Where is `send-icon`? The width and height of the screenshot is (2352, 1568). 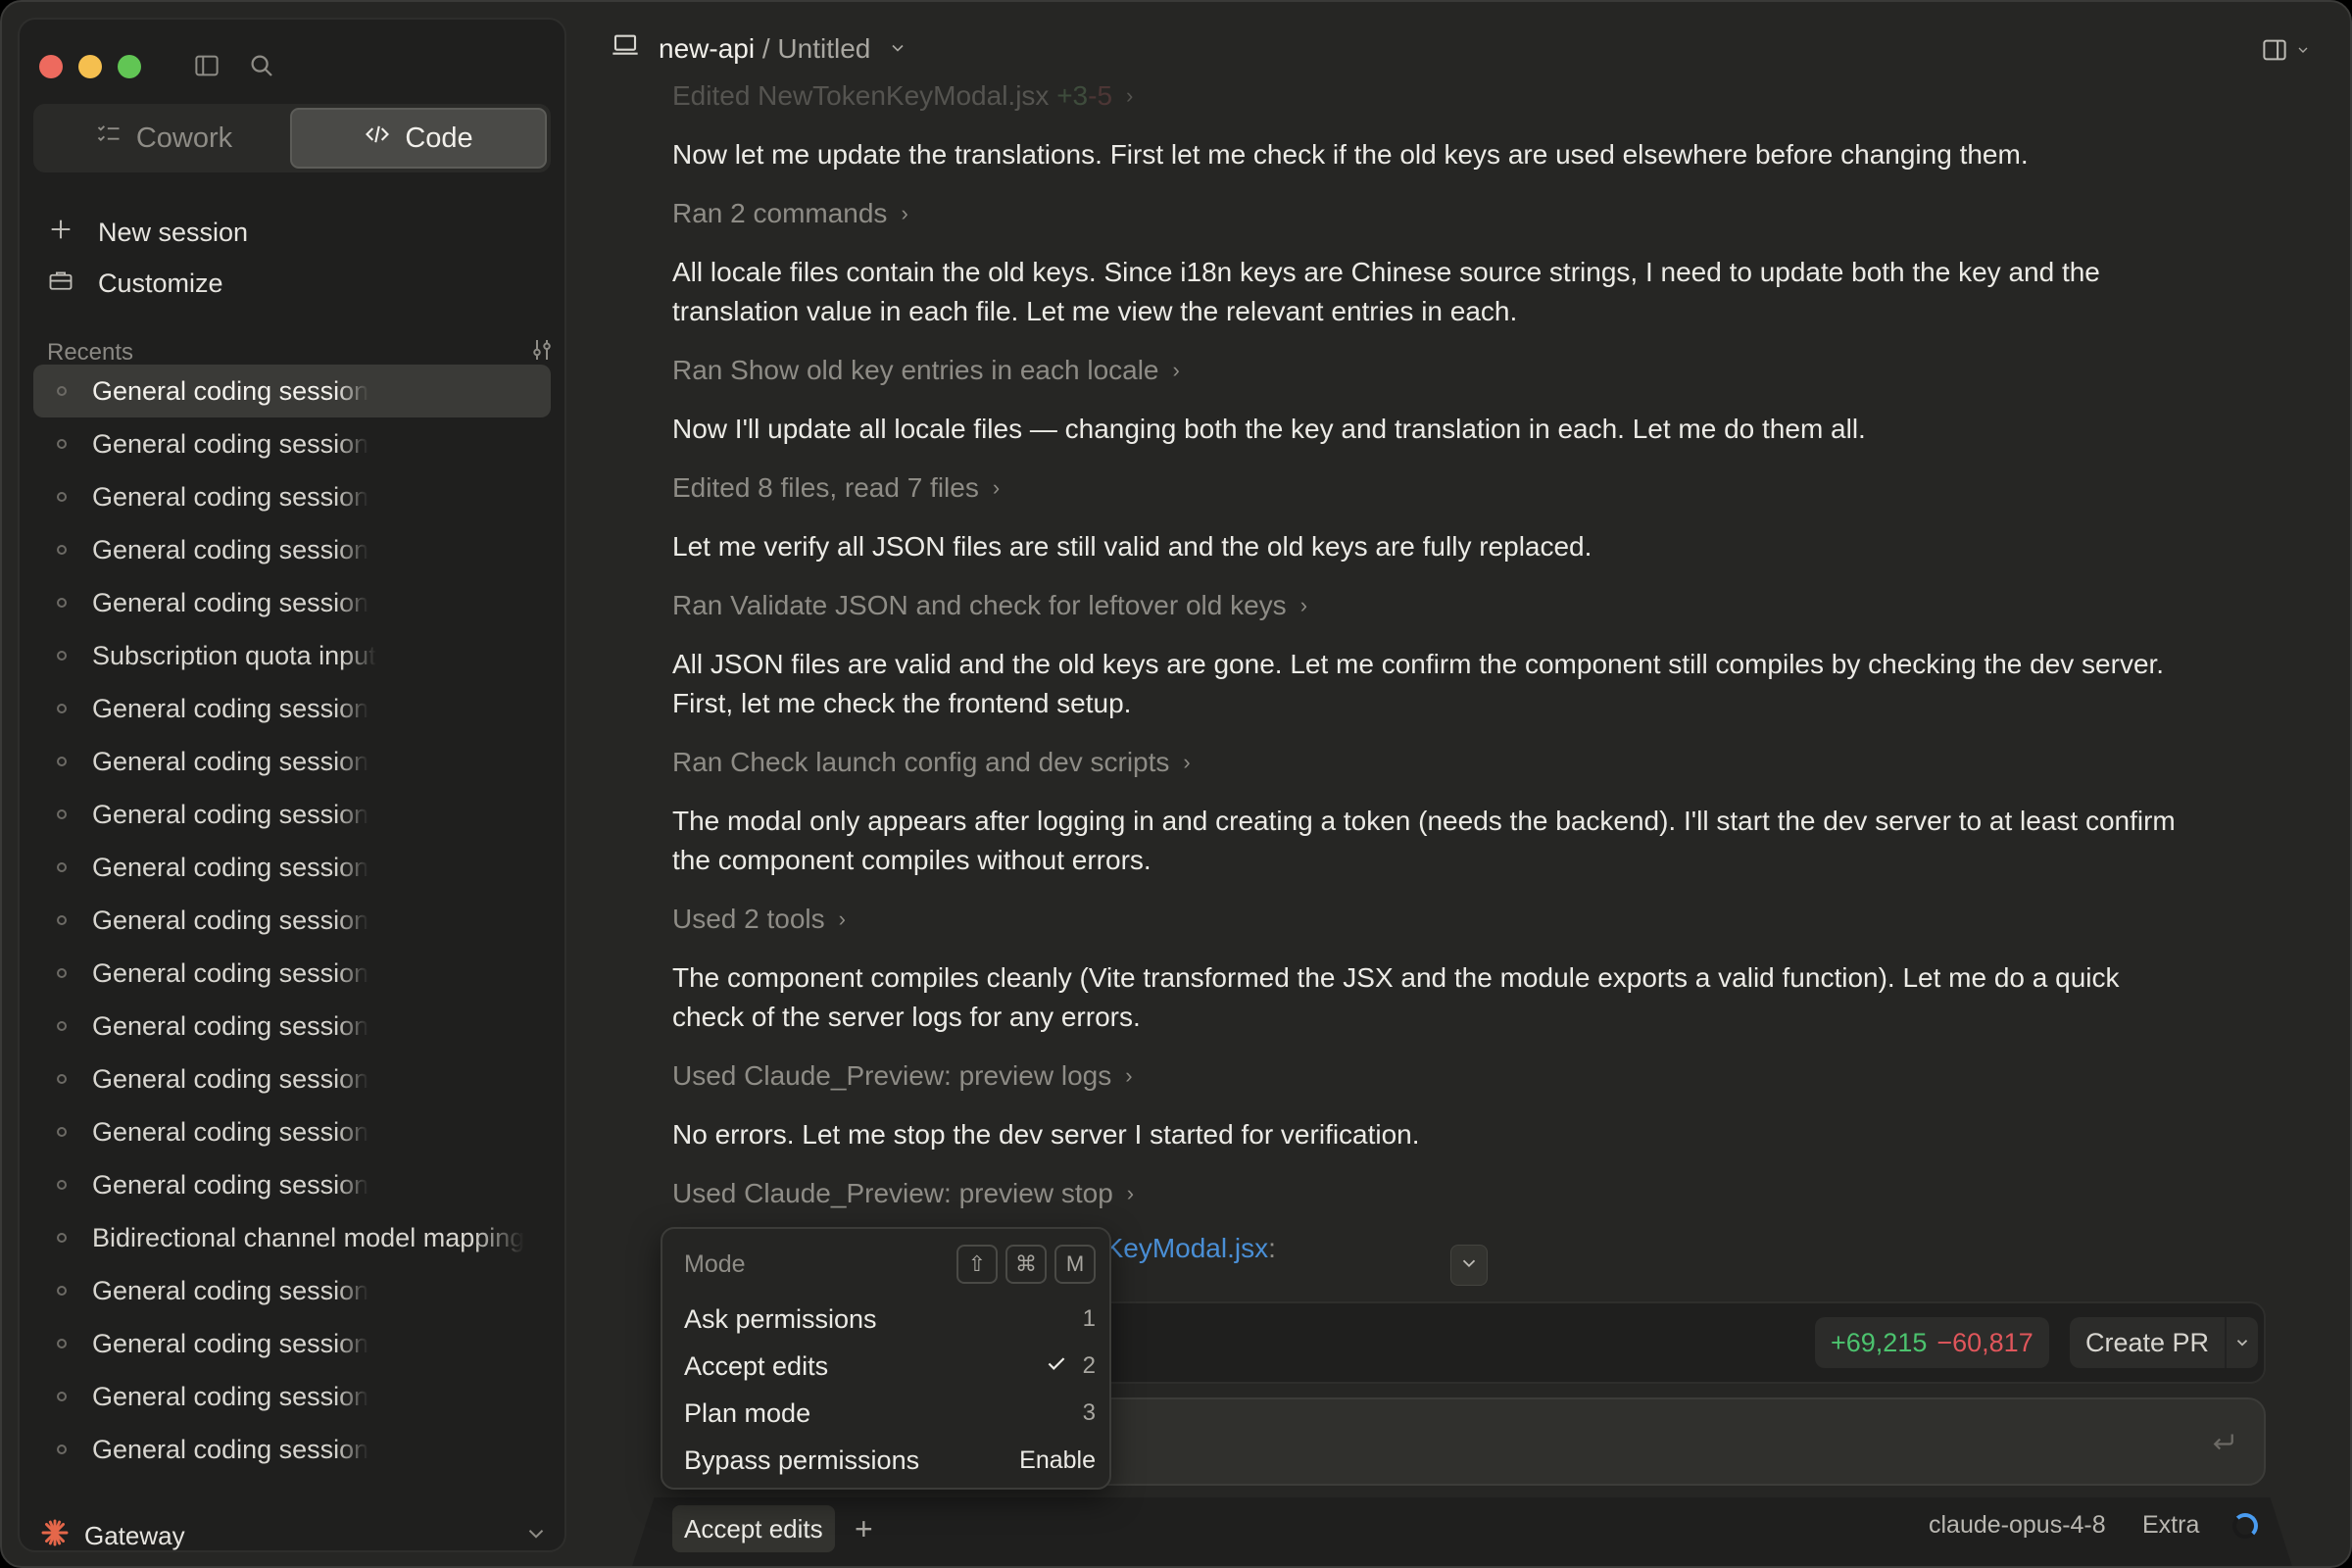
send-icon is located at coordinates (2223, 1444).